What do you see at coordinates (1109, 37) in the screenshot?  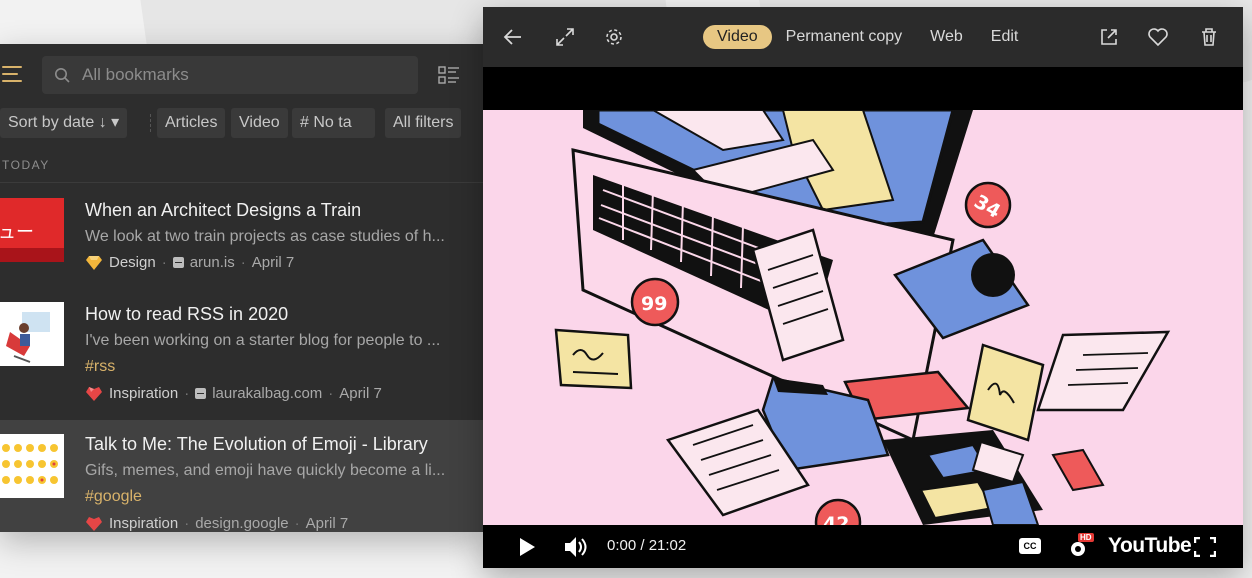 I see `open-external-icon` at bounding box center [1109, 37].